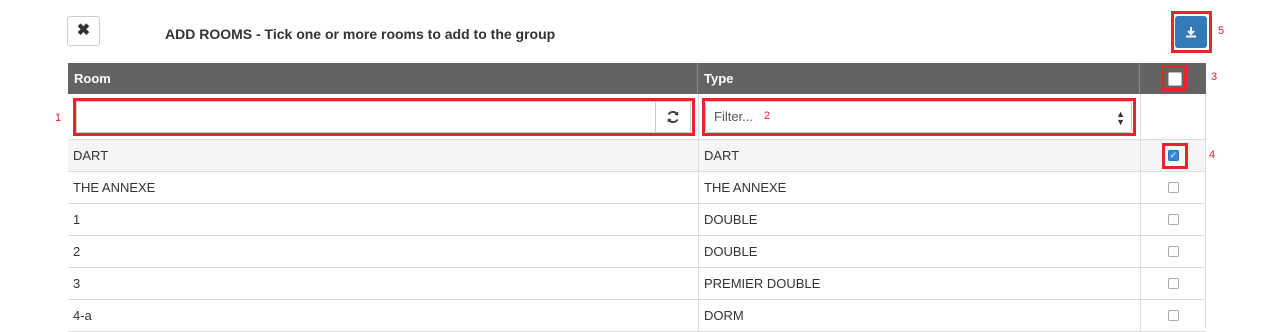  I want to click on annotation-label: 3, so click(1214, 77).